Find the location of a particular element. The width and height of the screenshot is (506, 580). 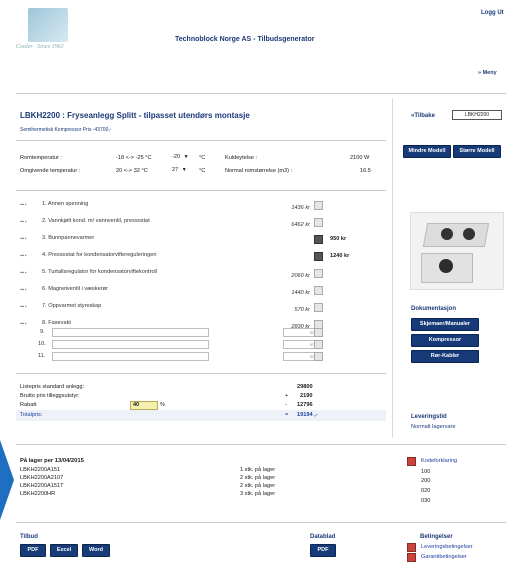

stock-code: LBKH2200HR is located at coordinates (38, 494).